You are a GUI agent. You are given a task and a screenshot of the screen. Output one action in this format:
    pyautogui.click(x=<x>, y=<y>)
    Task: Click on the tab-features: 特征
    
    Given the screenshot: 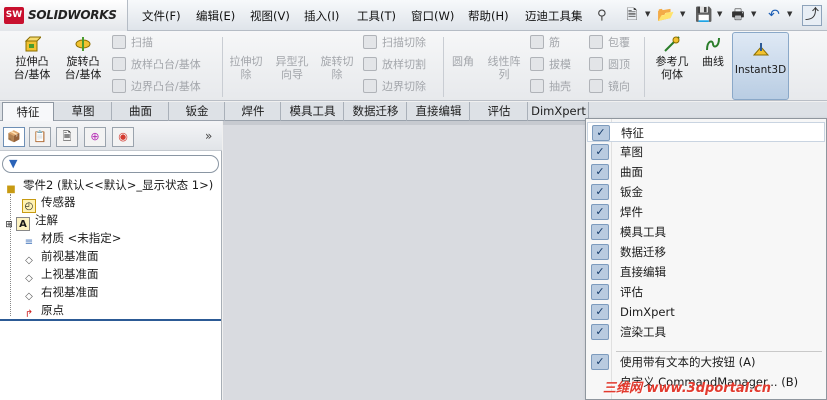 What is the action you would take?
    pyautogui.click(x=28, y=112)
    